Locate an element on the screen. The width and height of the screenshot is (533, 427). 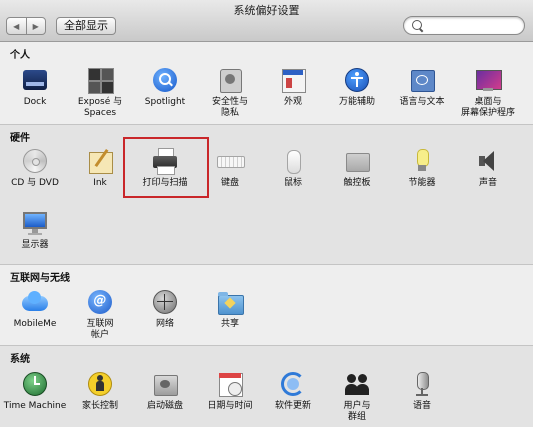
pref-label: Exposé 与 Spaces is located at coordinates (100, 107).